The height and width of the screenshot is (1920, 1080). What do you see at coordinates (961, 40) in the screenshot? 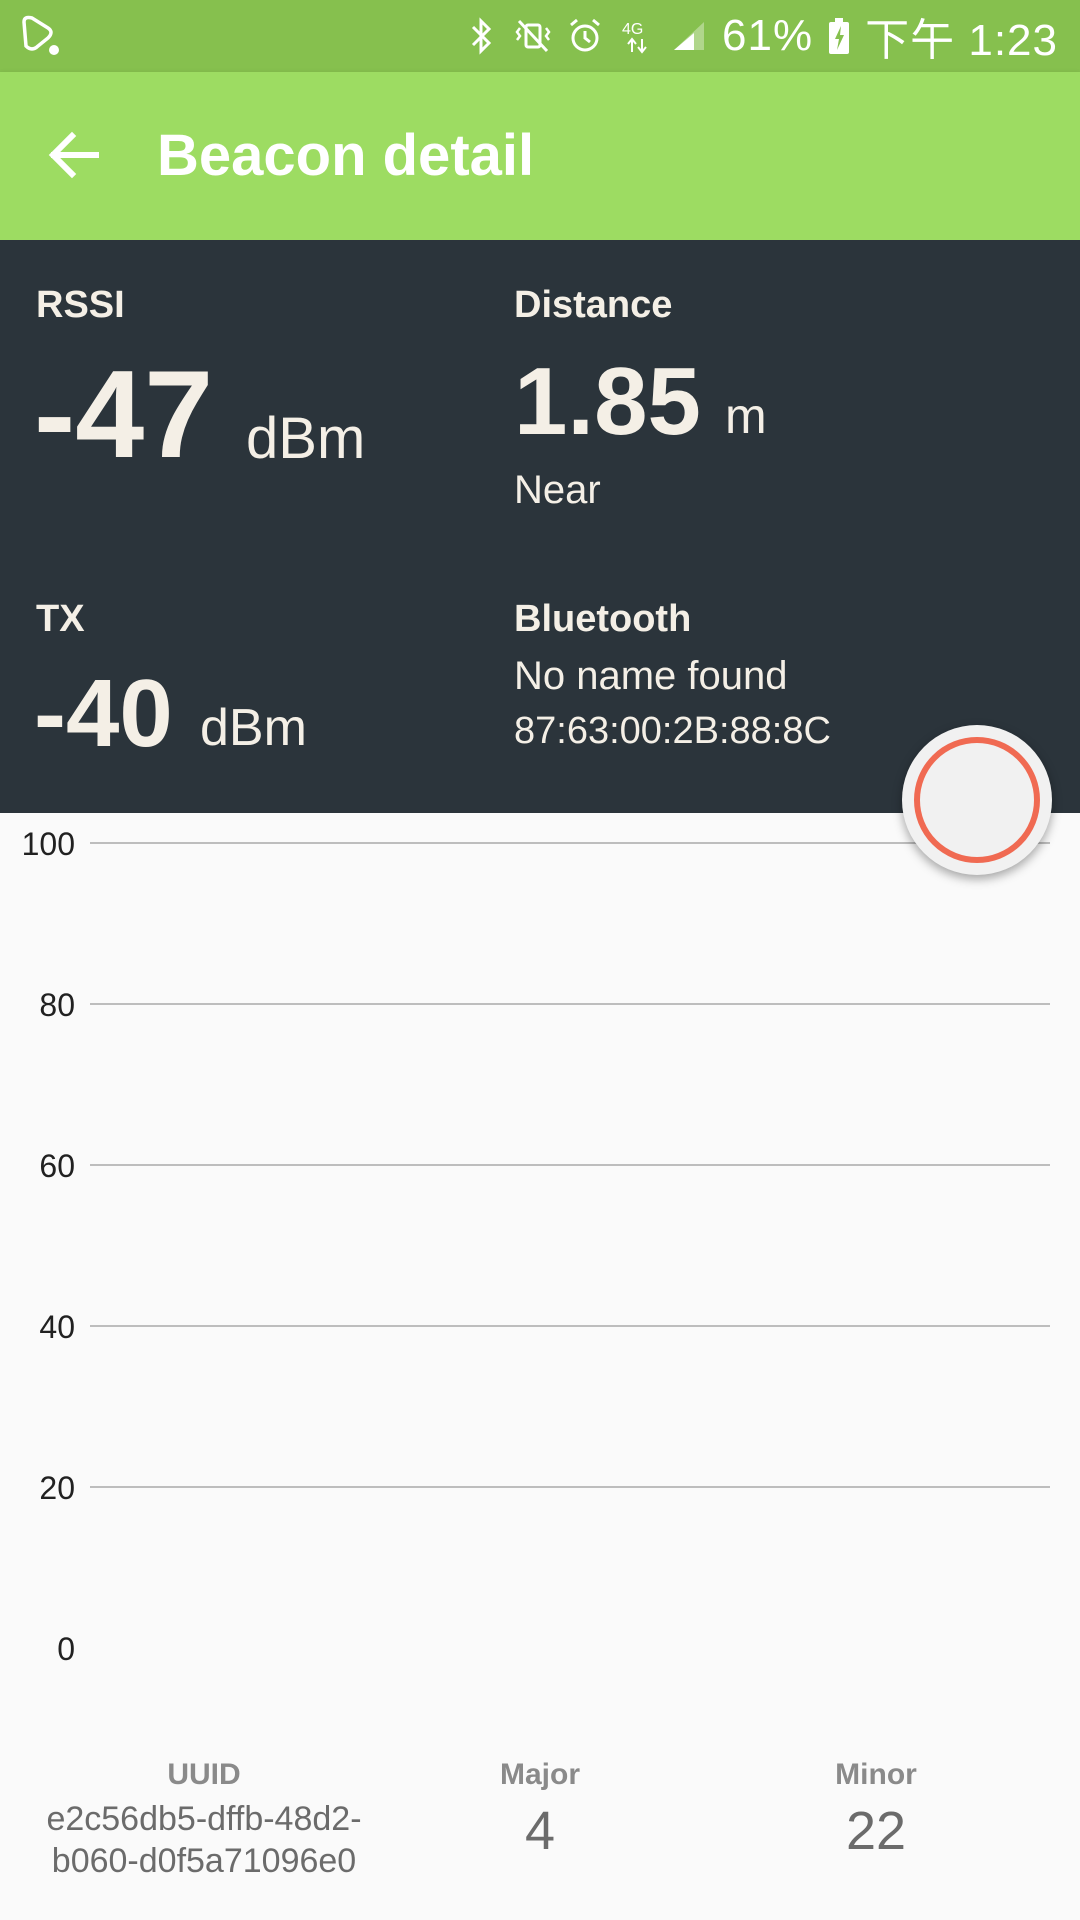
I see `clock: 下午 1:23` at bounding box center [961, 40].